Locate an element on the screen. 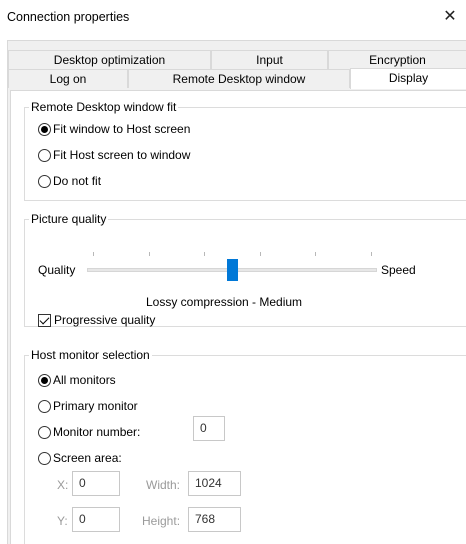  primary-monitor-label: Primary monitor is located at coordinates (95, 406).